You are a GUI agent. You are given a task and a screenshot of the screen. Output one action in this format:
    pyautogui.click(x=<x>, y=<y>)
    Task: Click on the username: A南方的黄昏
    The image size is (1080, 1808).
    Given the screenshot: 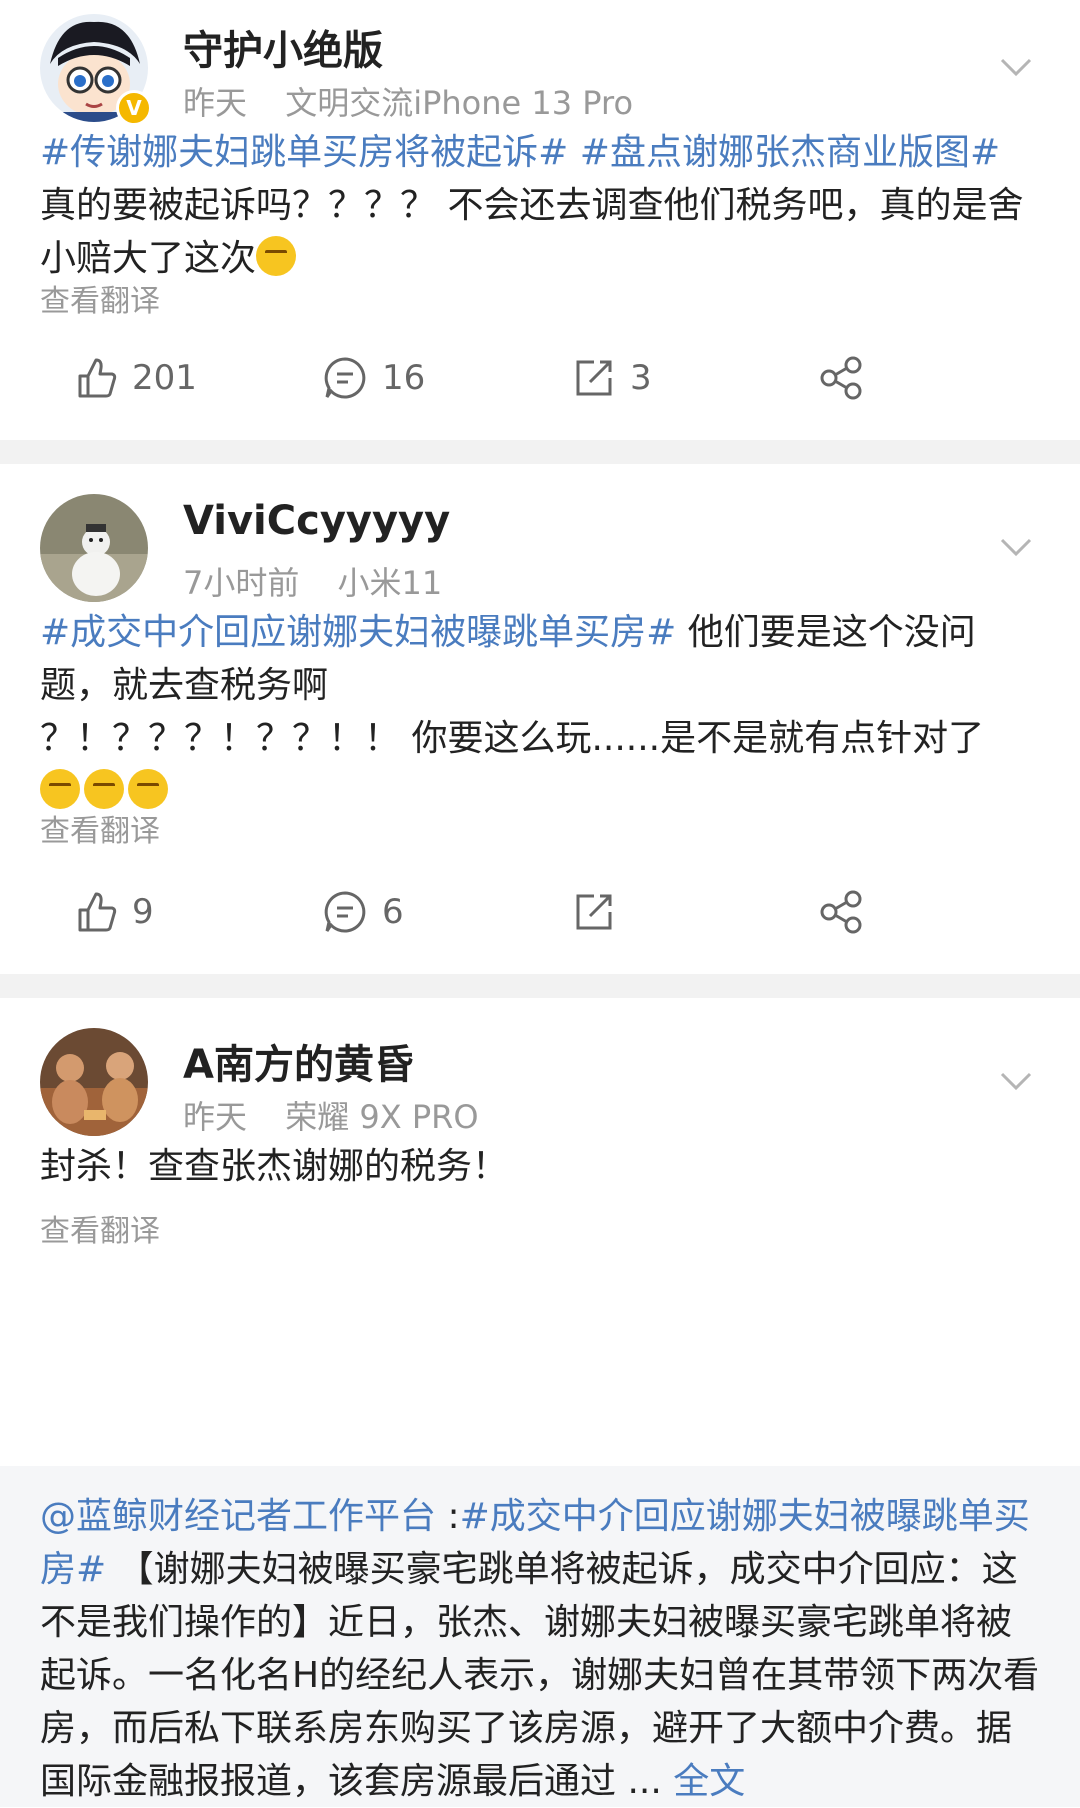 What is the action you would take?
    pyautogui.click(x=298, y=1061)
    